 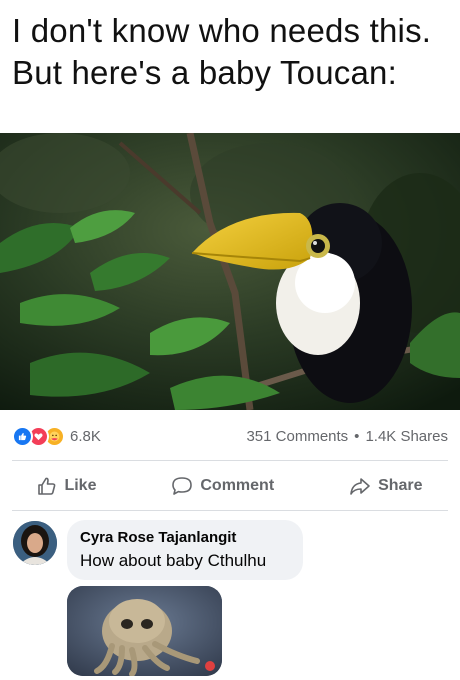 I want to click on speech-bubble-icon, so click(x=182, y=486).